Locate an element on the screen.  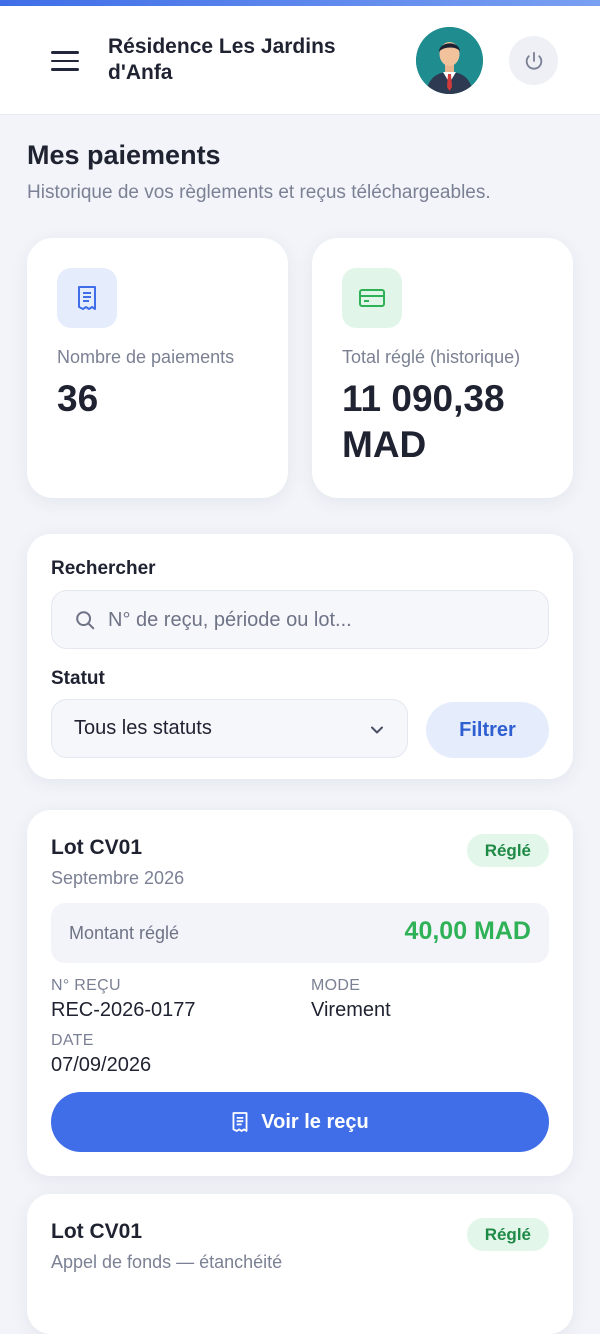
stat-label: Nombre de paiements is located at coordinates (146, 357).